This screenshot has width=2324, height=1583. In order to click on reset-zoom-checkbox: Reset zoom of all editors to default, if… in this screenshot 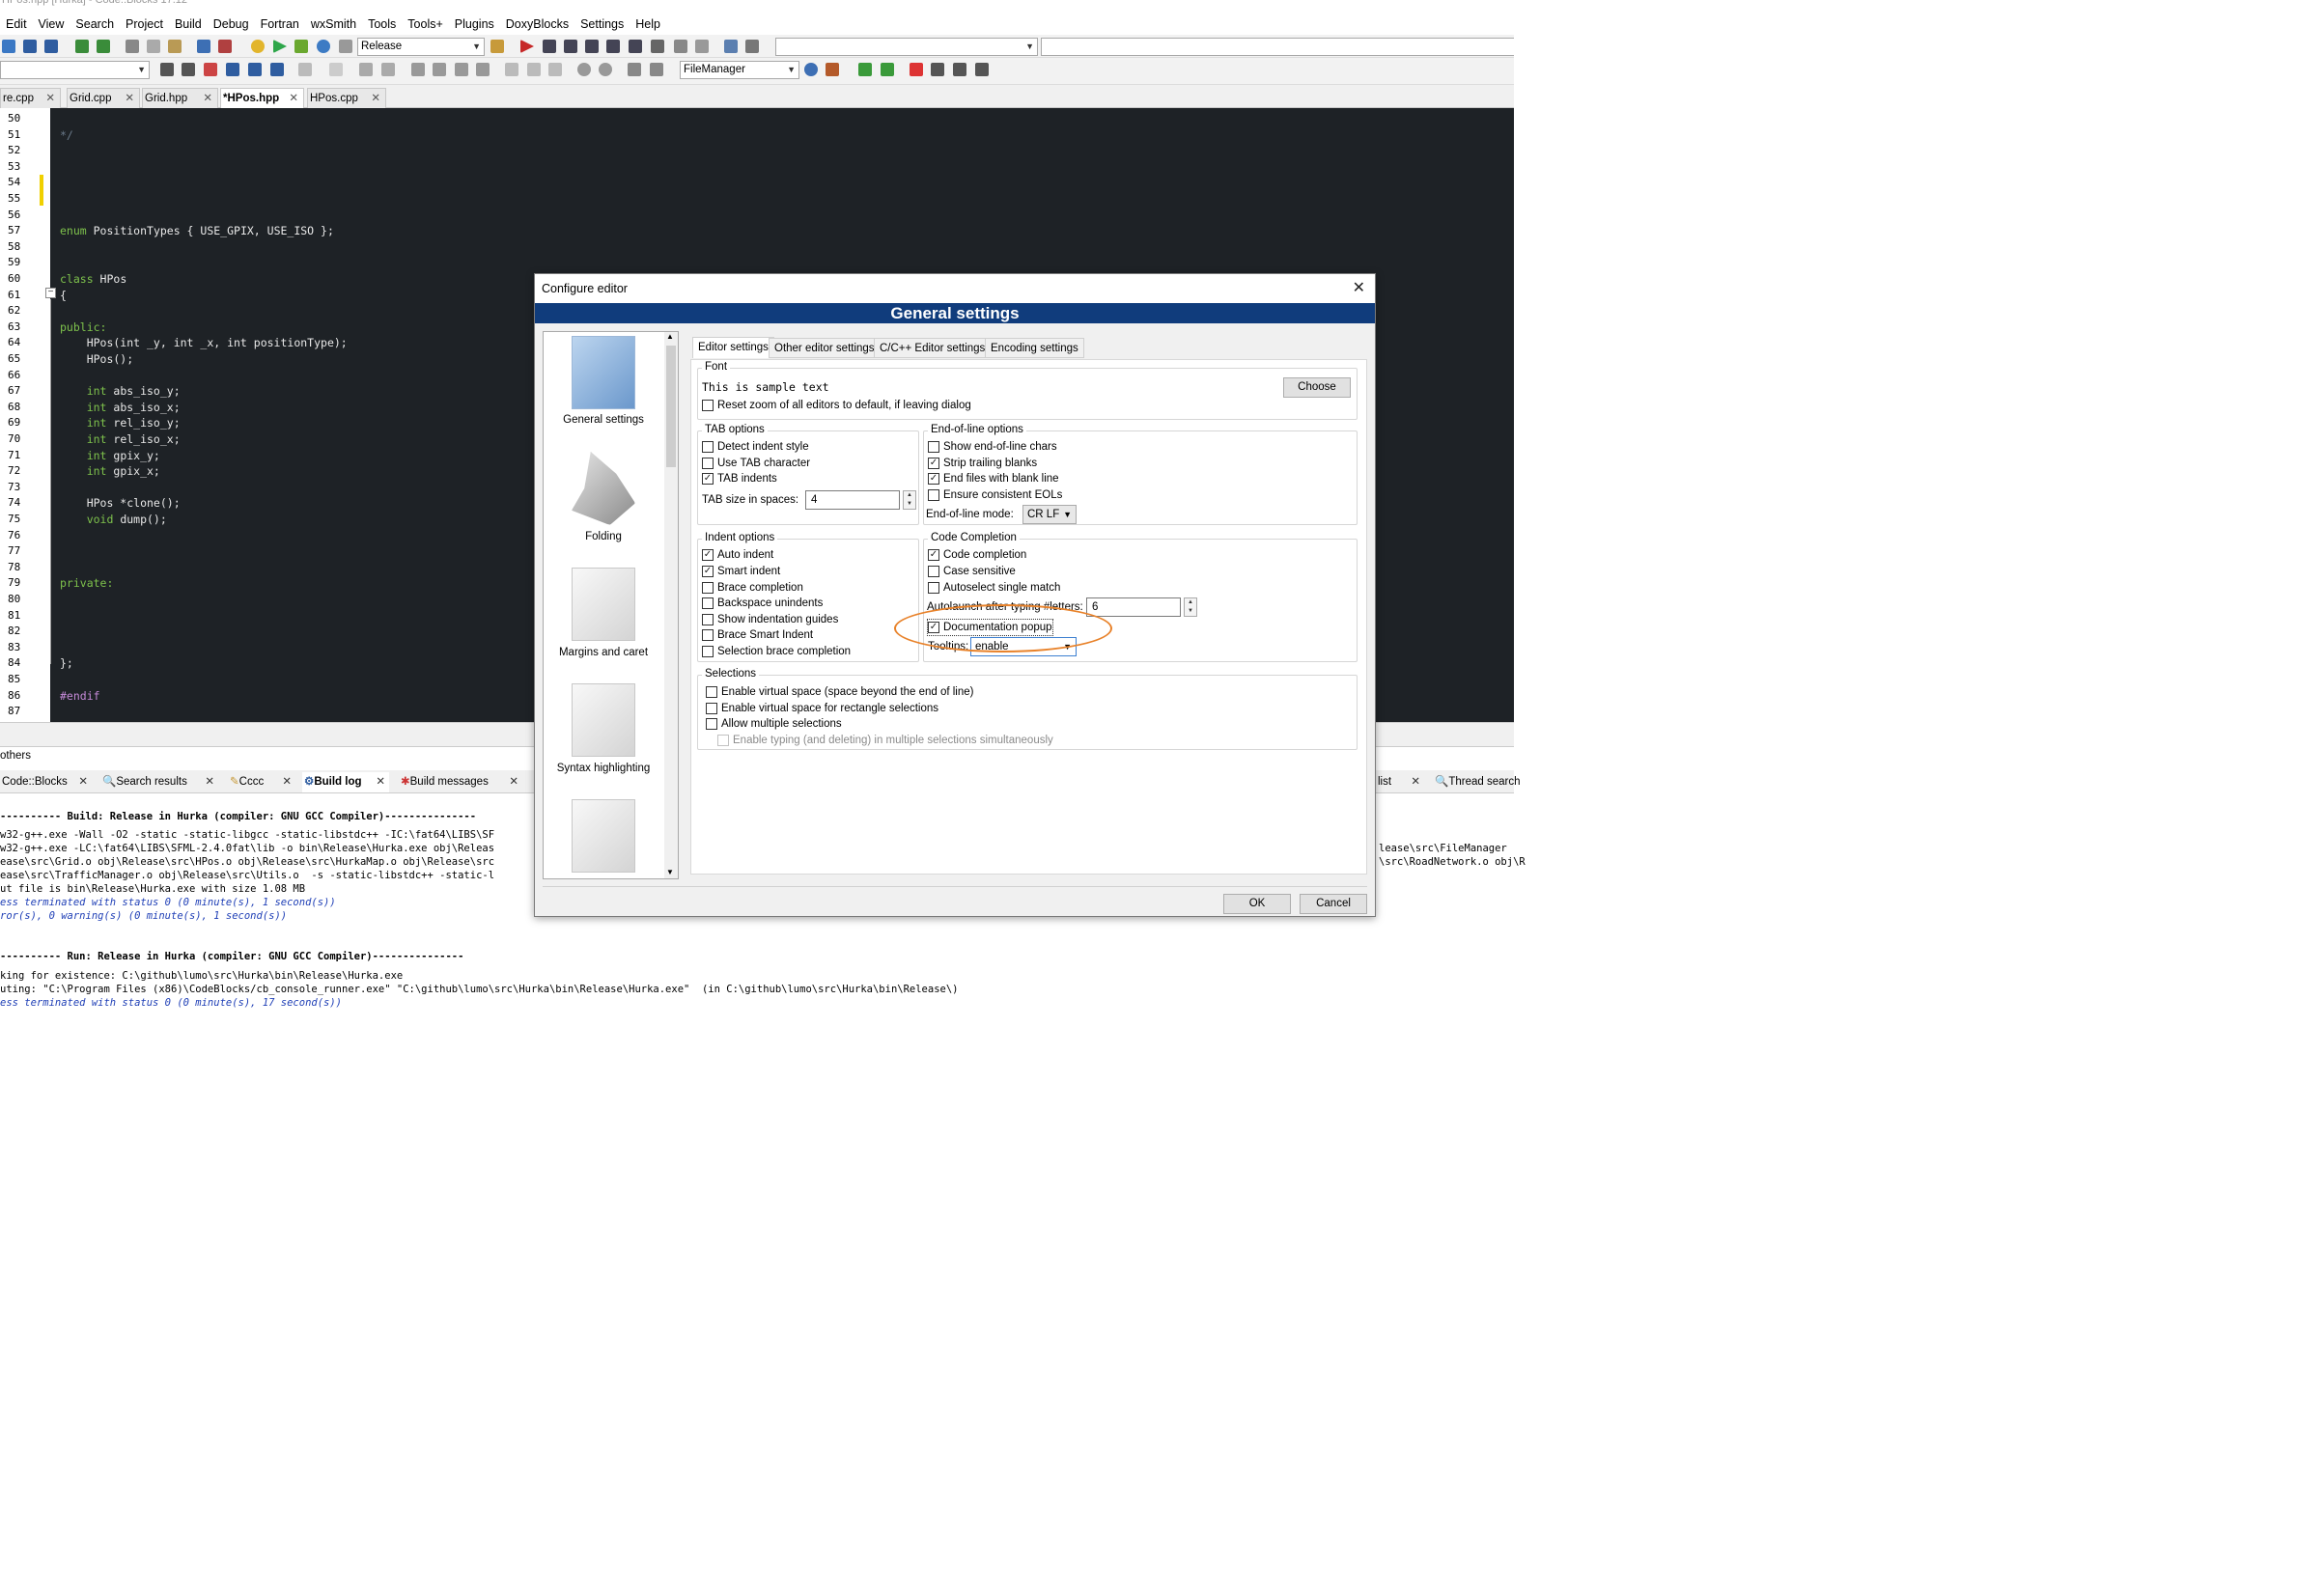, I will do `click(837, 405)`.